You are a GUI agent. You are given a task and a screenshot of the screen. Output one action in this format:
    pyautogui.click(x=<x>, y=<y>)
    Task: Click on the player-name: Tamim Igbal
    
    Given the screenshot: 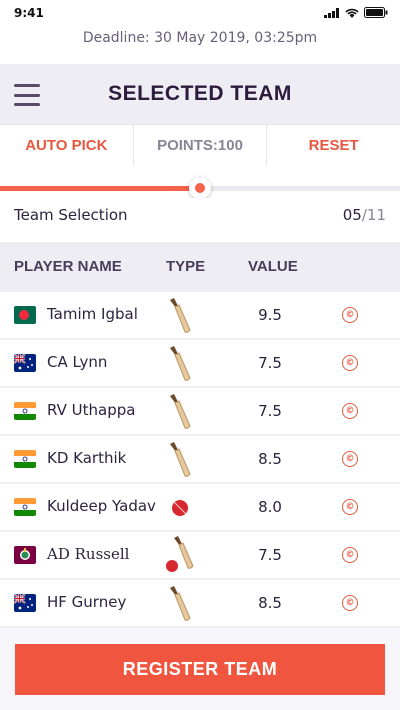 What is the action you would take?
    pyautogui.click(x=92, y=314)
    